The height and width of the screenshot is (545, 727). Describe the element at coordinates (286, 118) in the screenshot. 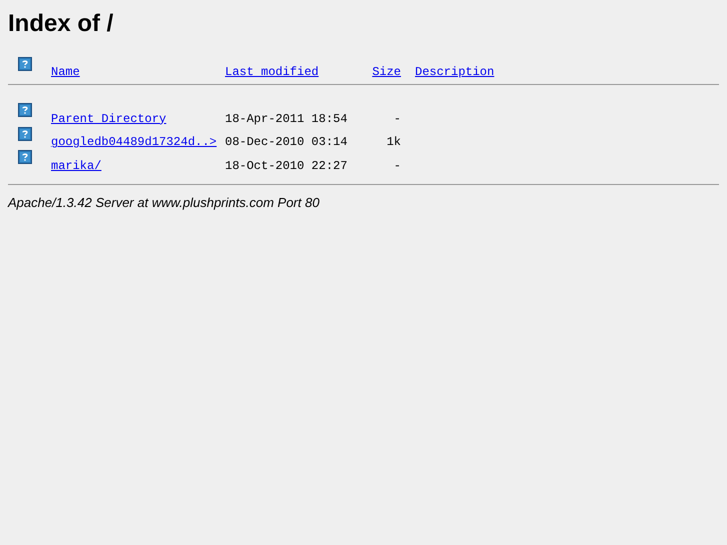

I see `modified-date: 18-Apr-2011 18:54` at that location.